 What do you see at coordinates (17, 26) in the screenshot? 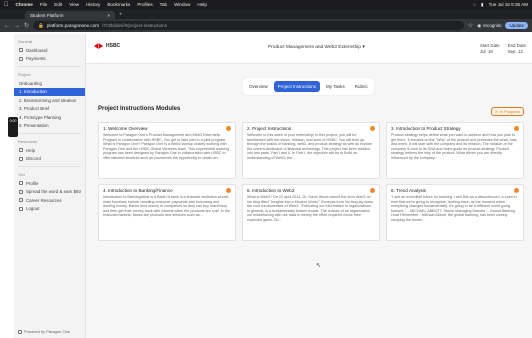
I see `forward-icon: →` at bounding box center [17, 26].